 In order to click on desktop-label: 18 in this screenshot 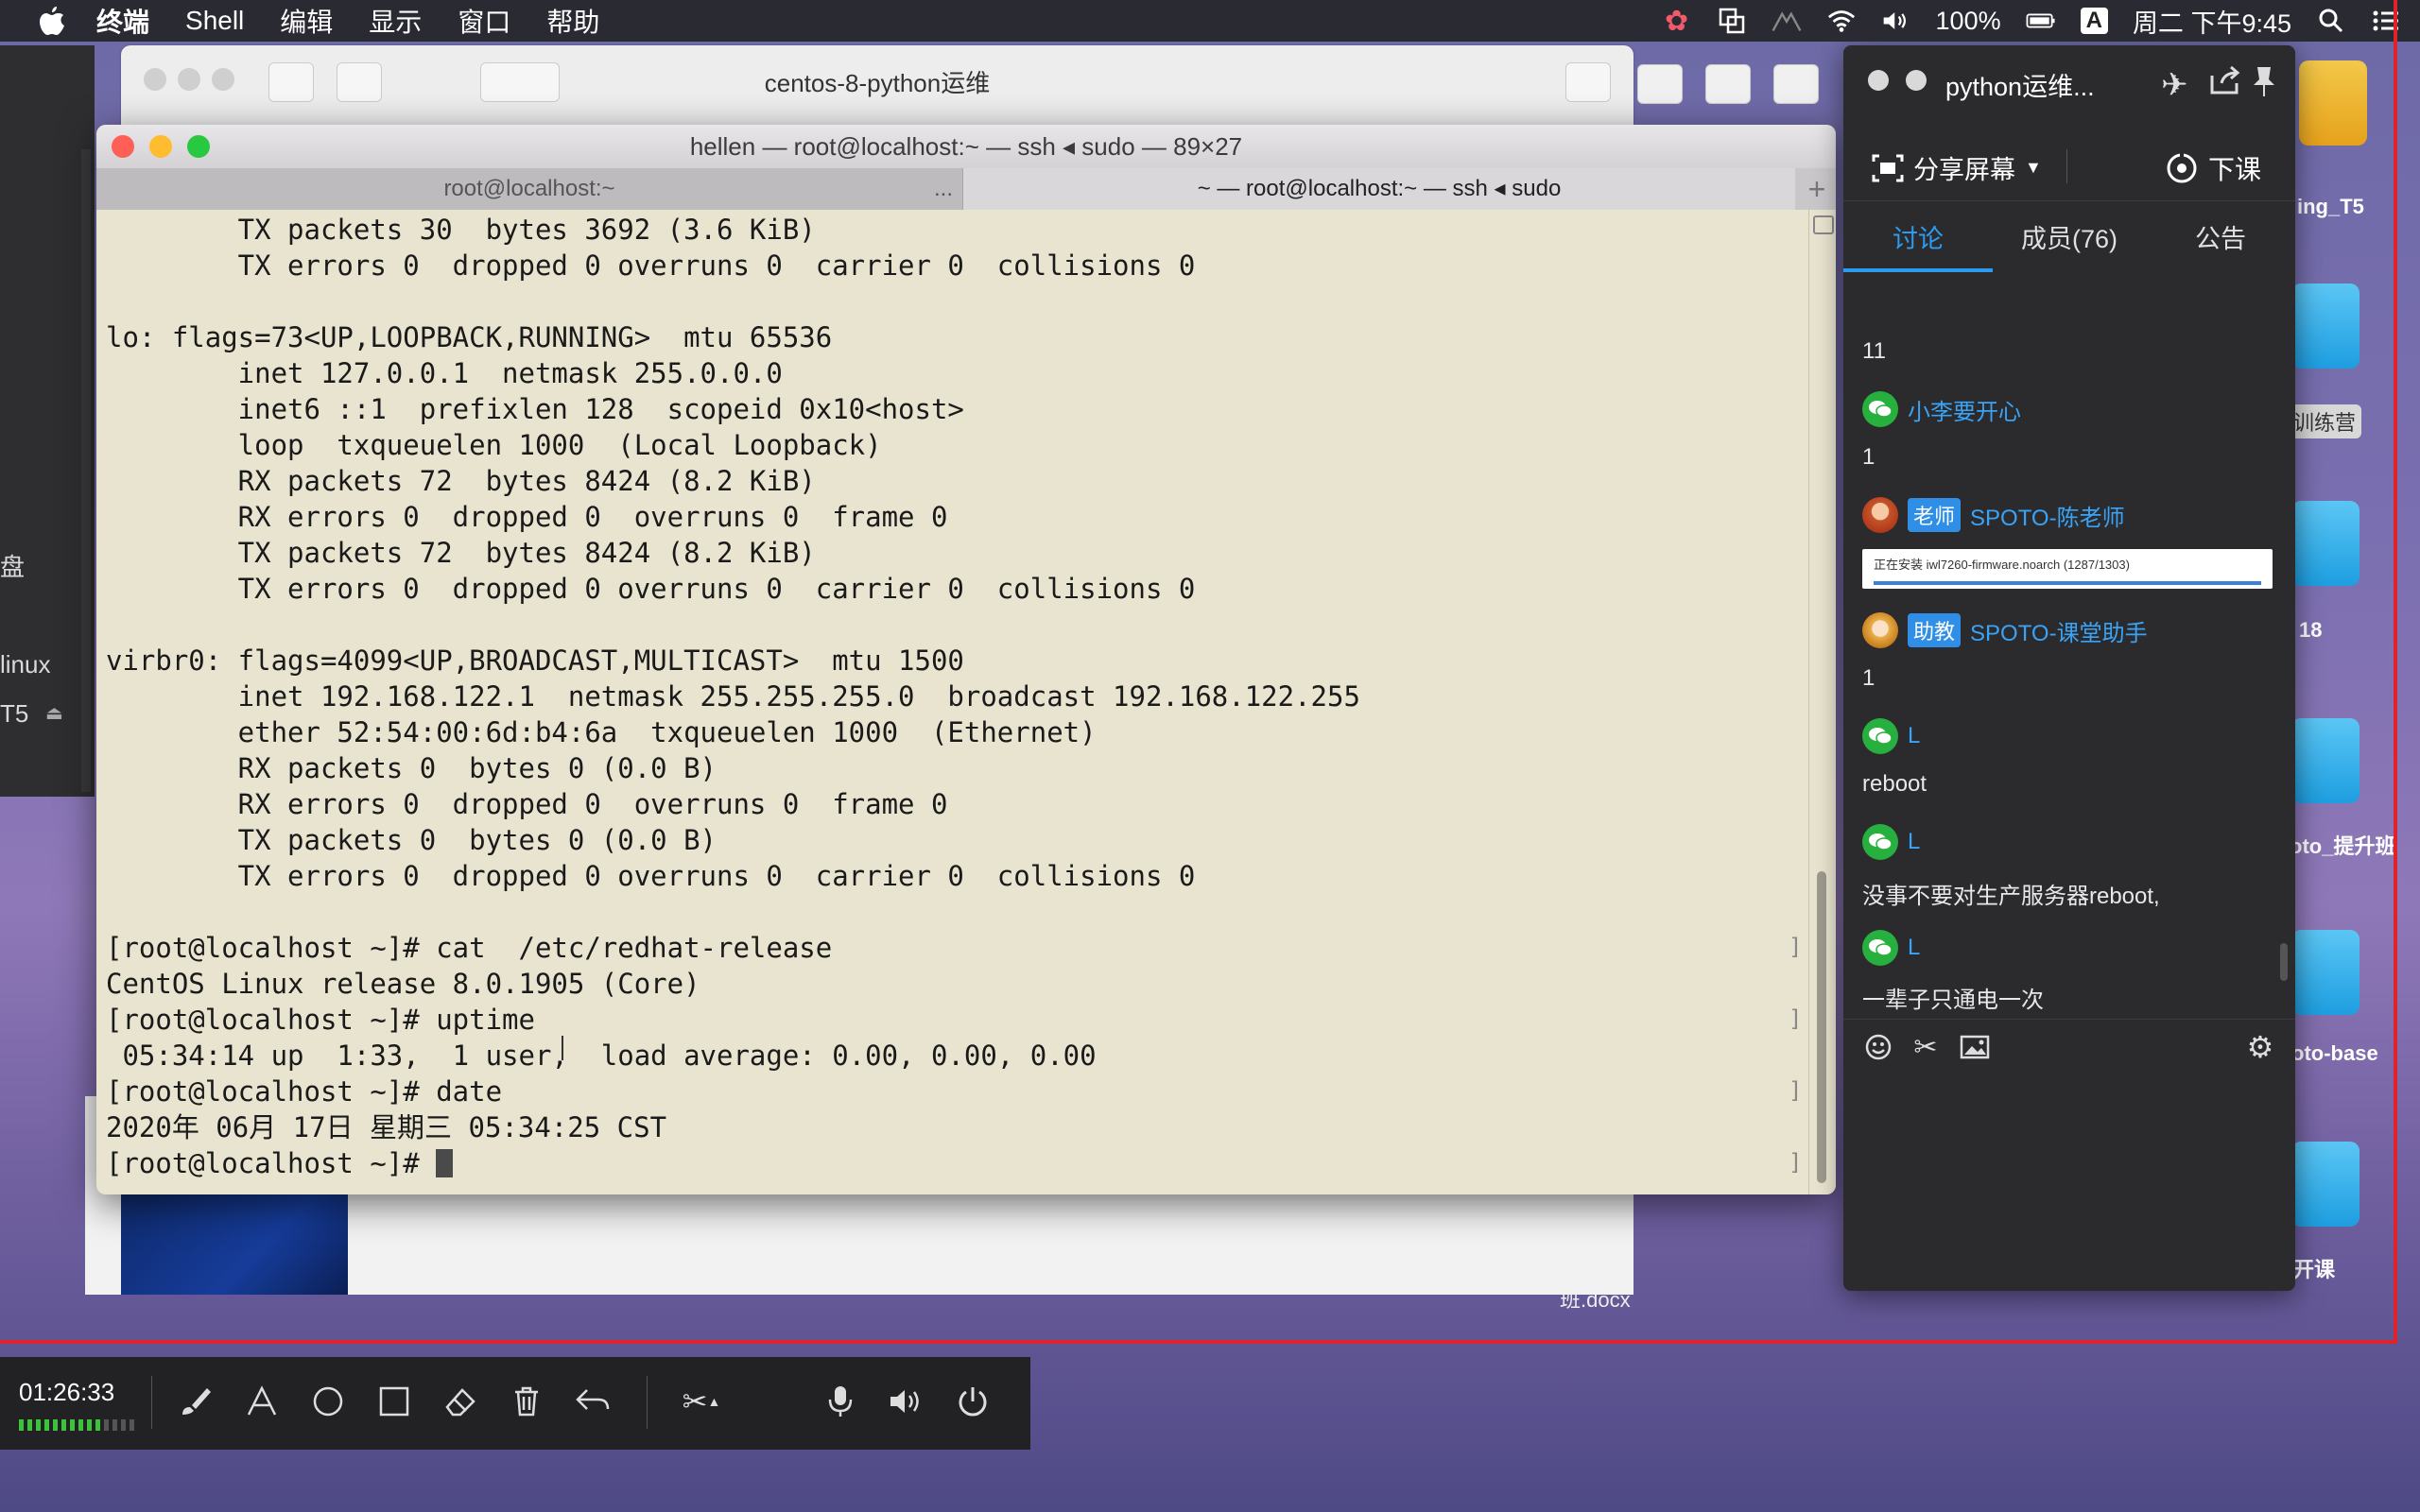, I will do `click(2311, 630)`.